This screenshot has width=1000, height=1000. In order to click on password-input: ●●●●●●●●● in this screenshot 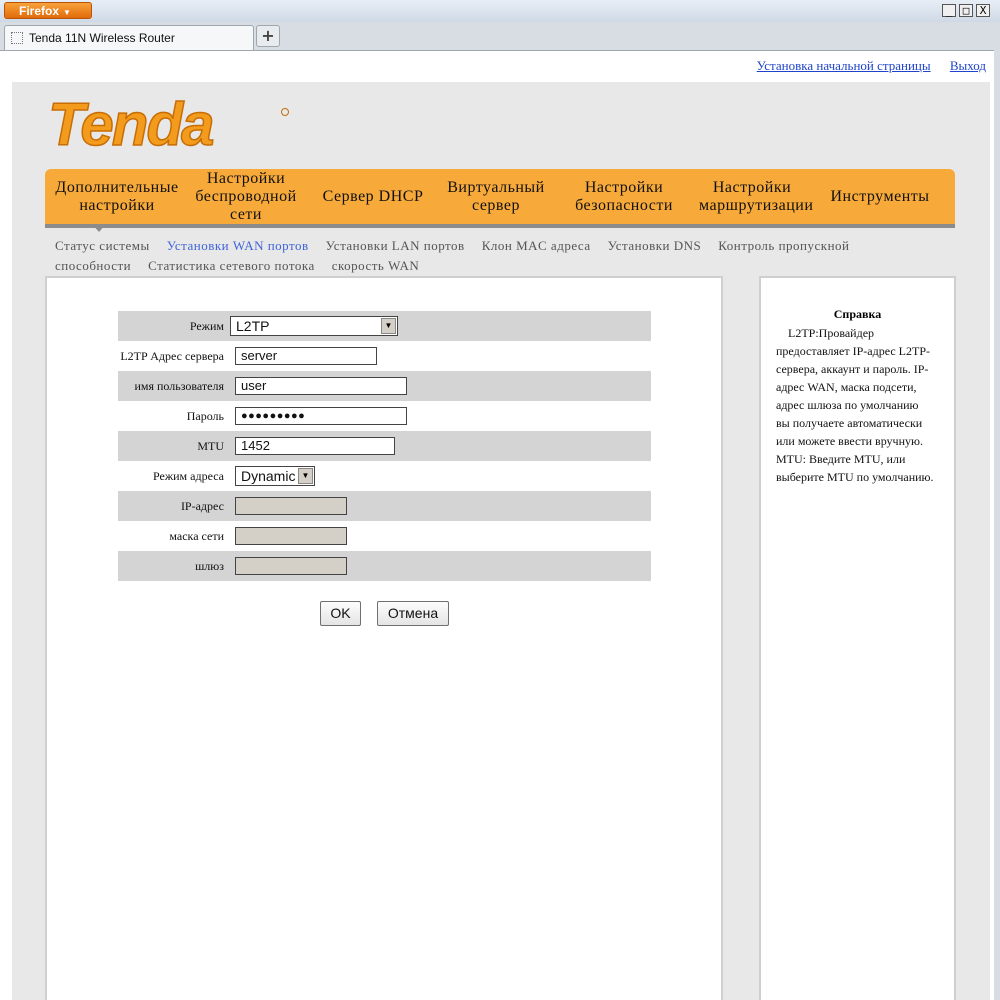, I will do `click(321, 416)`.